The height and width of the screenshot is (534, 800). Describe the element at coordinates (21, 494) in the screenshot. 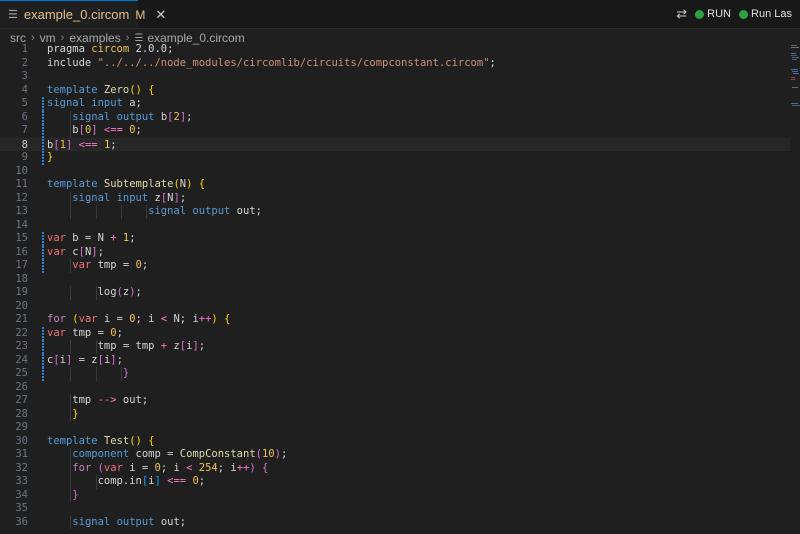

I see `line-number: 34` at that location.